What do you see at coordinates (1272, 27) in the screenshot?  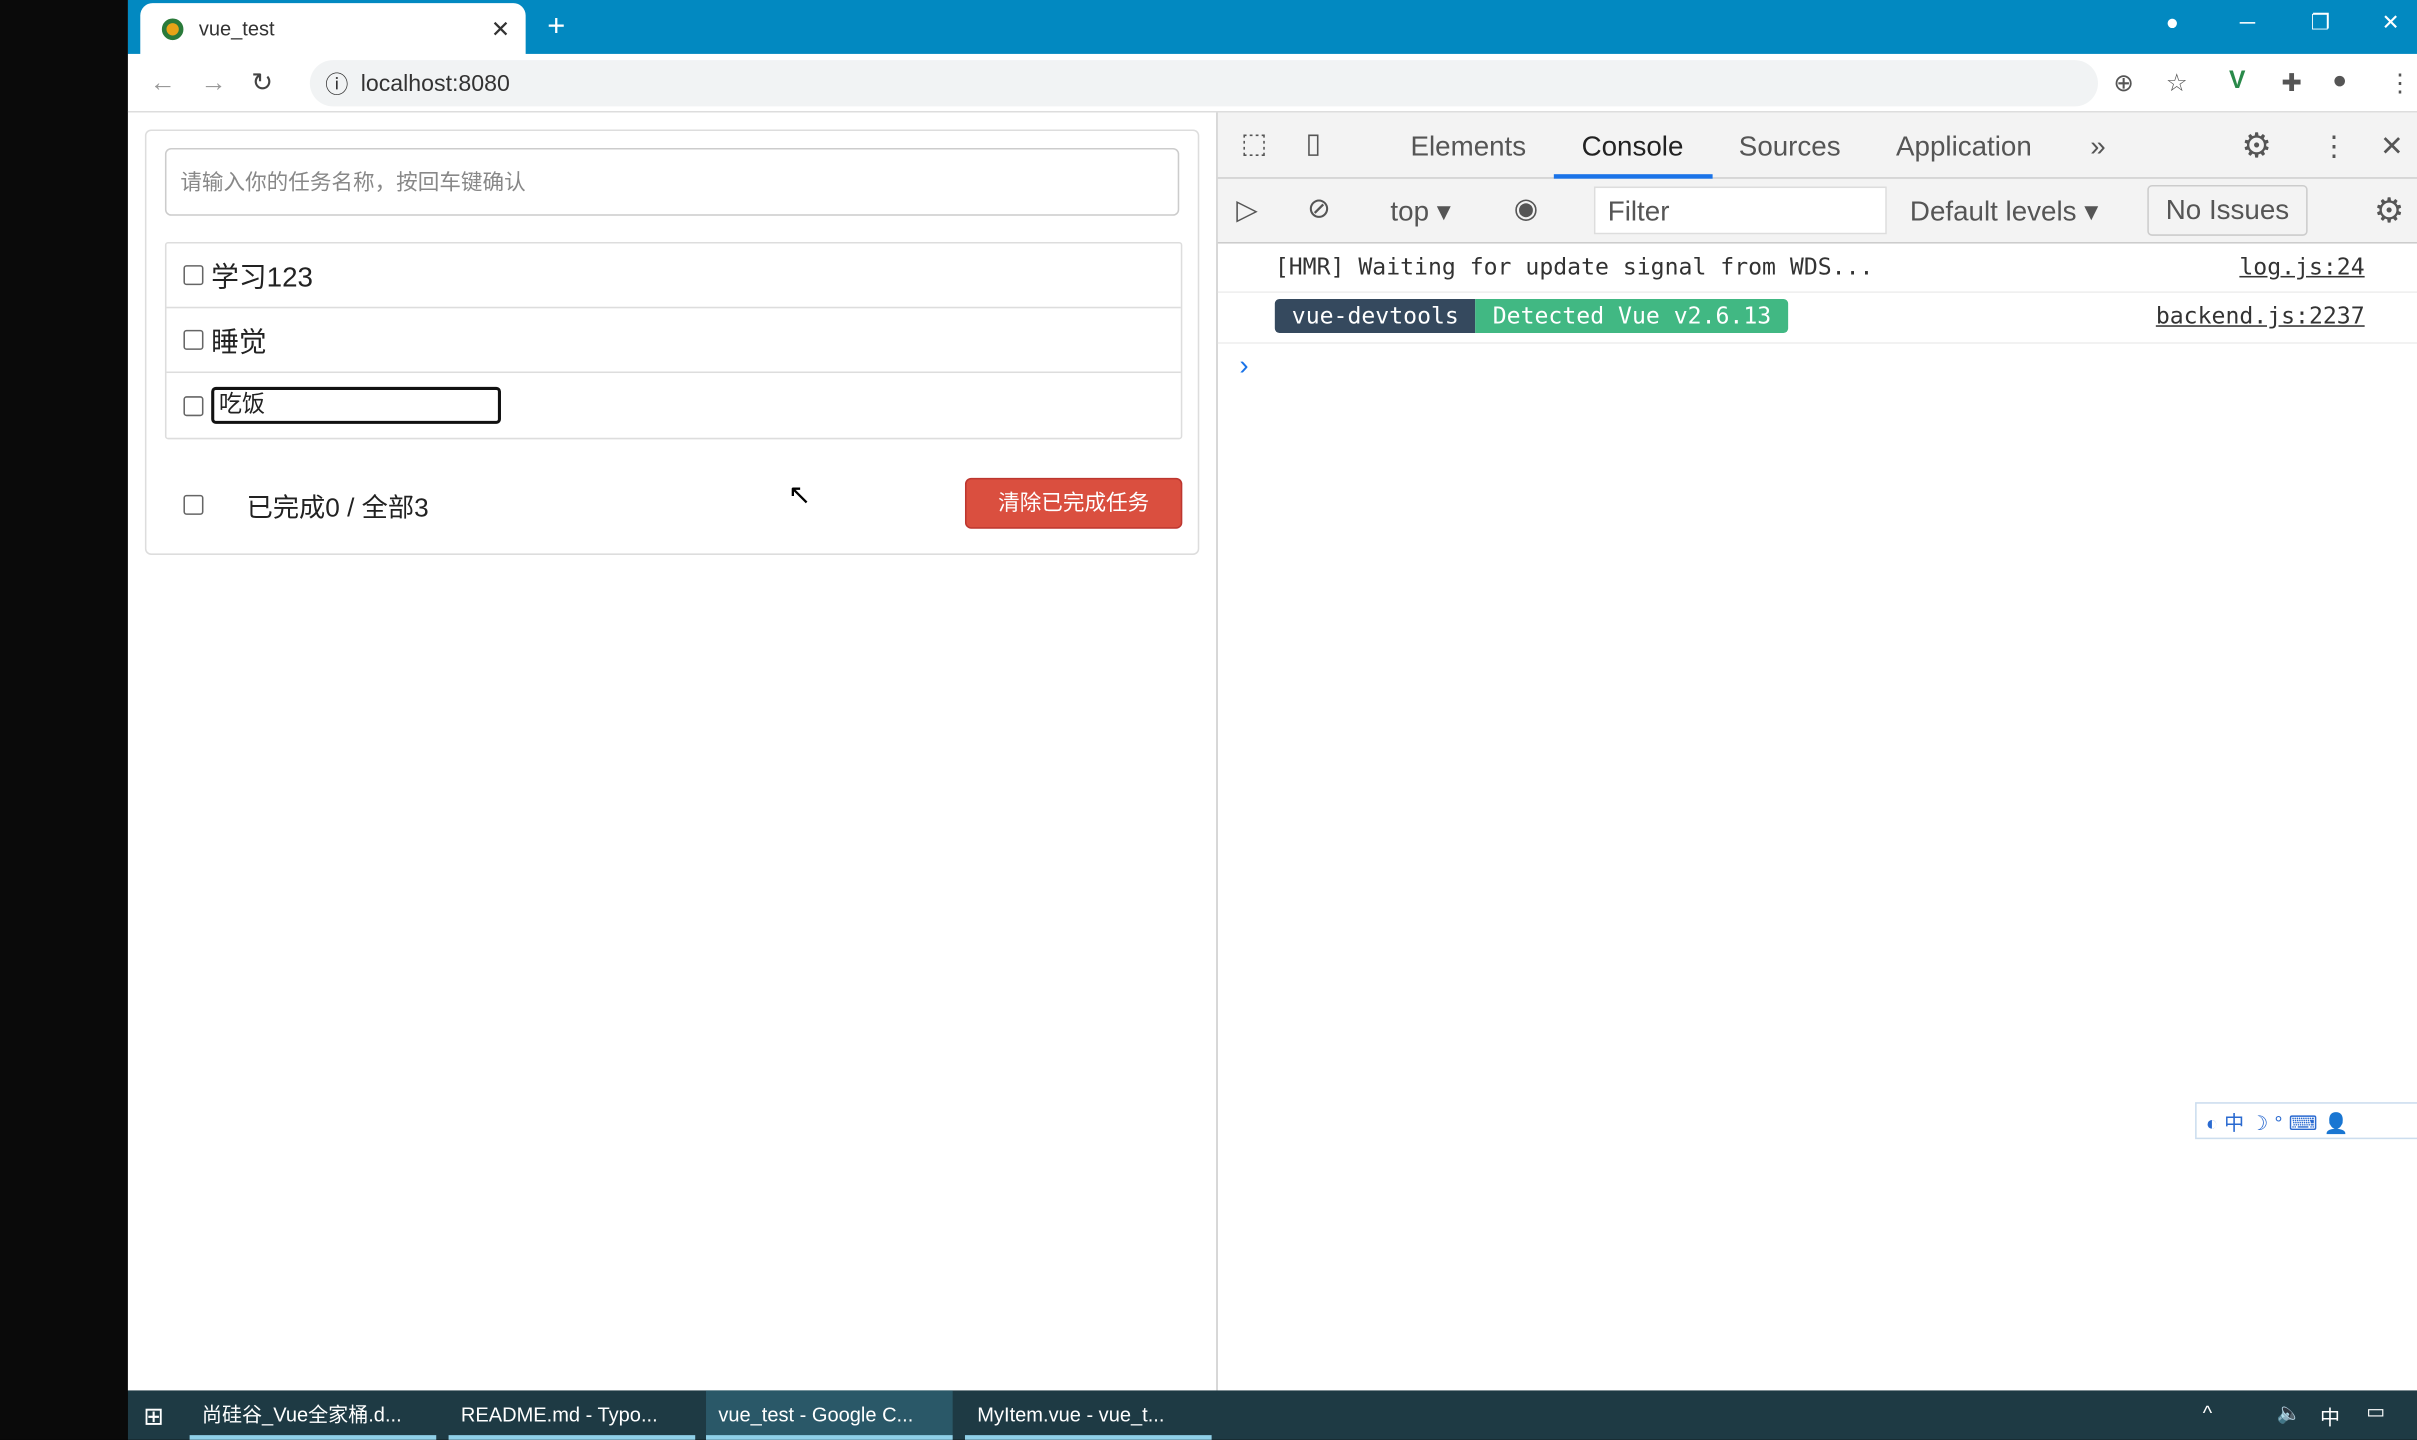 I see `tab-strip: vue_test ✕ + ● ─ ❐ ✕` at bounding box center [1272, 27].